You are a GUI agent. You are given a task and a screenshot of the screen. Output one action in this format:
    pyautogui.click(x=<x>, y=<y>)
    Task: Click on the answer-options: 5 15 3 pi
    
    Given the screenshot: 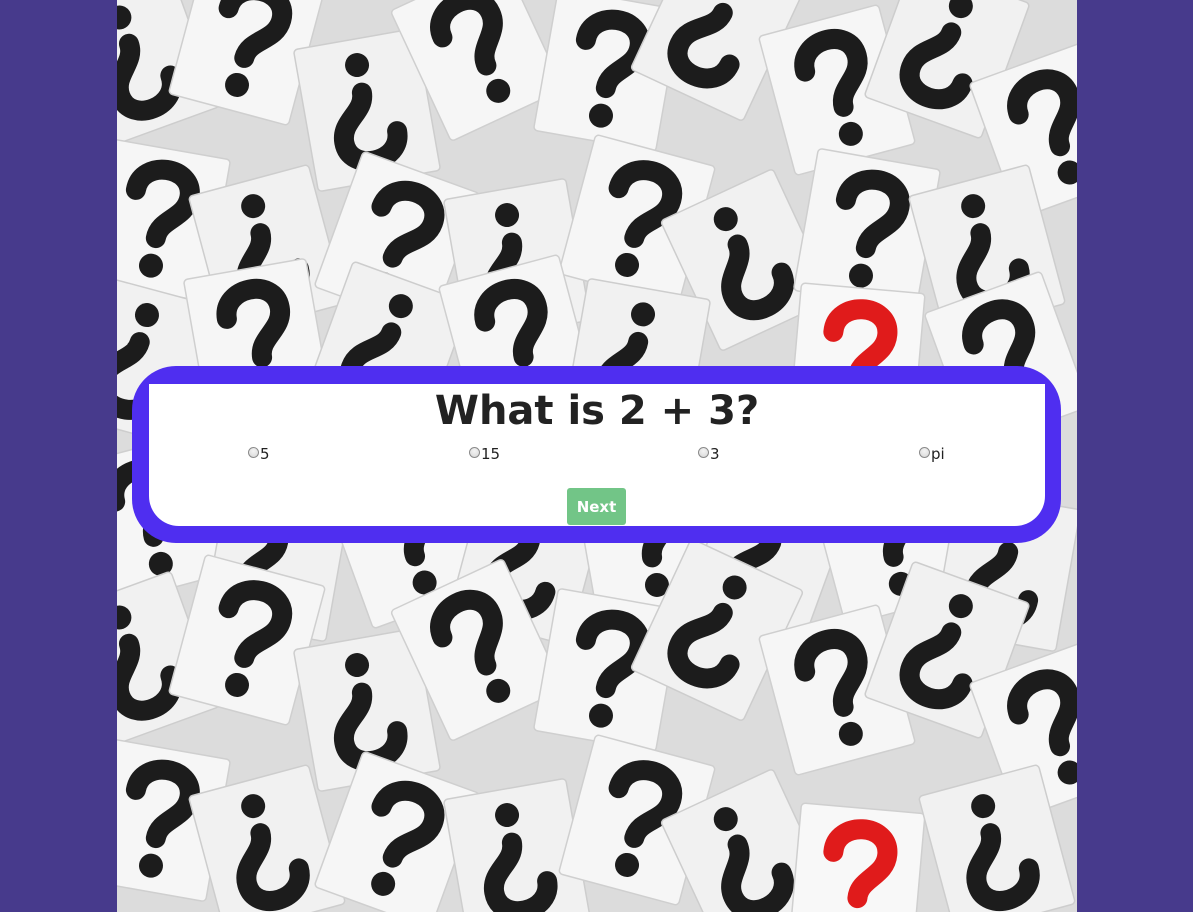 What is the action you would take?
    pyautogui.click(x=597, y=455)
    